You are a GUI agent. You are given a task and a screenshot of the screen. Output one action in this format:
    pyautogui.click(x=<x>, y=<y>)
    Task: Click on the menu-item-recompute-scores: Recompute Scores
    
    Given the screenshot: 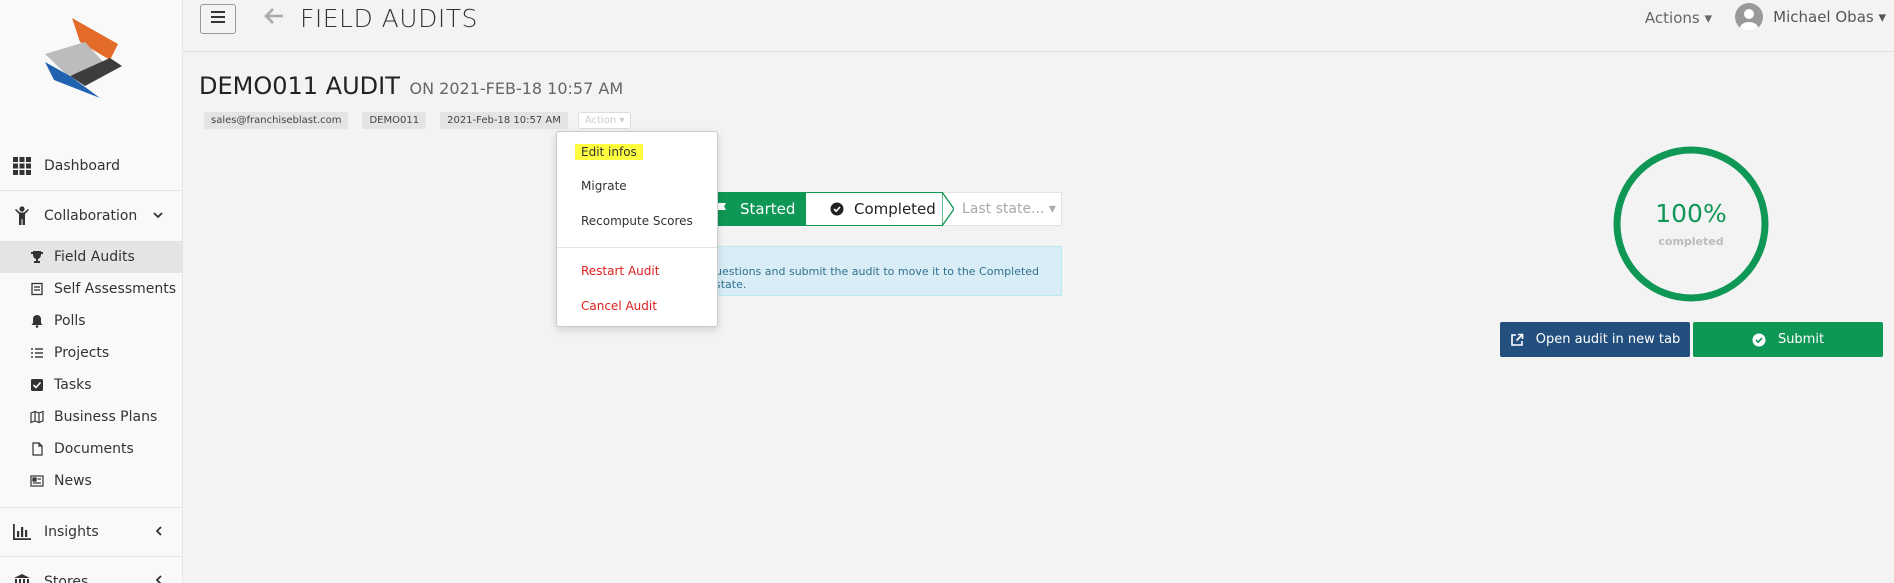 What is the action you would take?
    pyautogui.click(x=637, y=221)
    